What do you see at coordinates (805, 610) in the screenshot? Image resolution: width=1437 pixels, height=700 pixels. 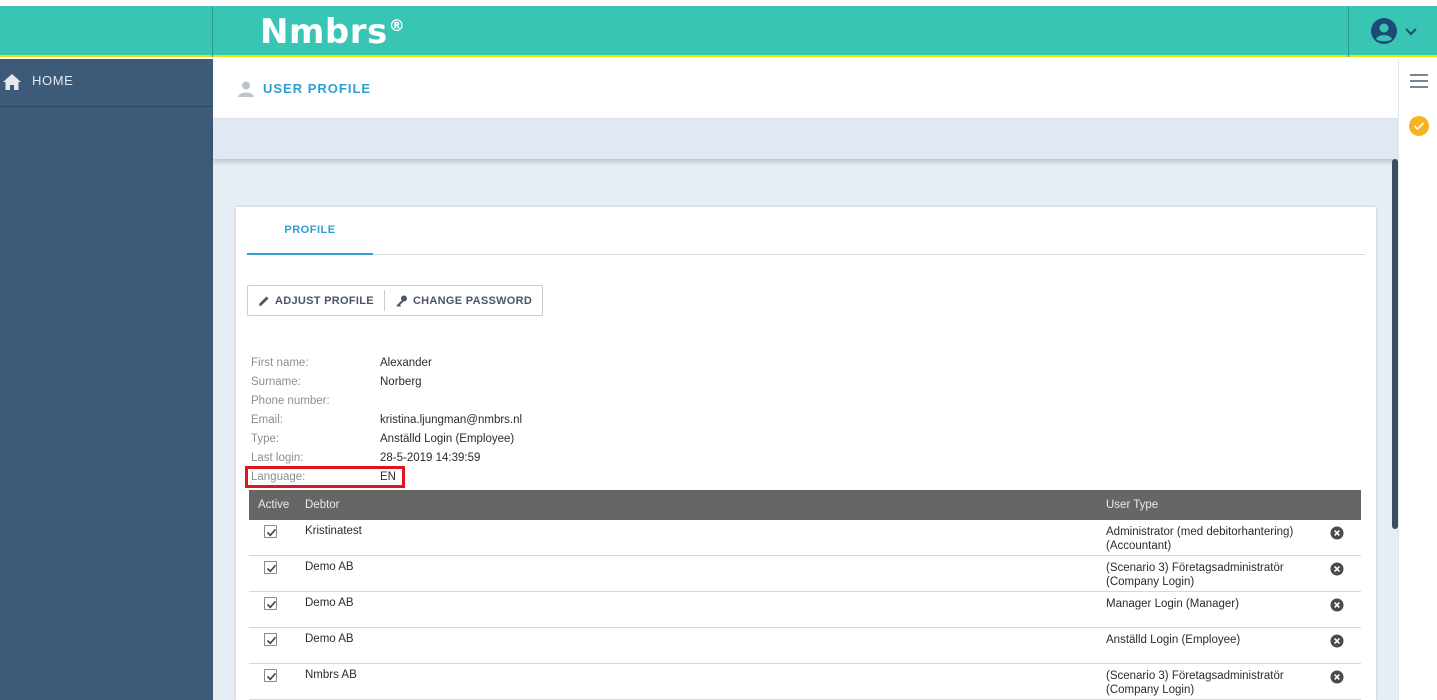 I see `table-row: Demo AB Manager Login (Manager)` at bounding box center [805, 610].